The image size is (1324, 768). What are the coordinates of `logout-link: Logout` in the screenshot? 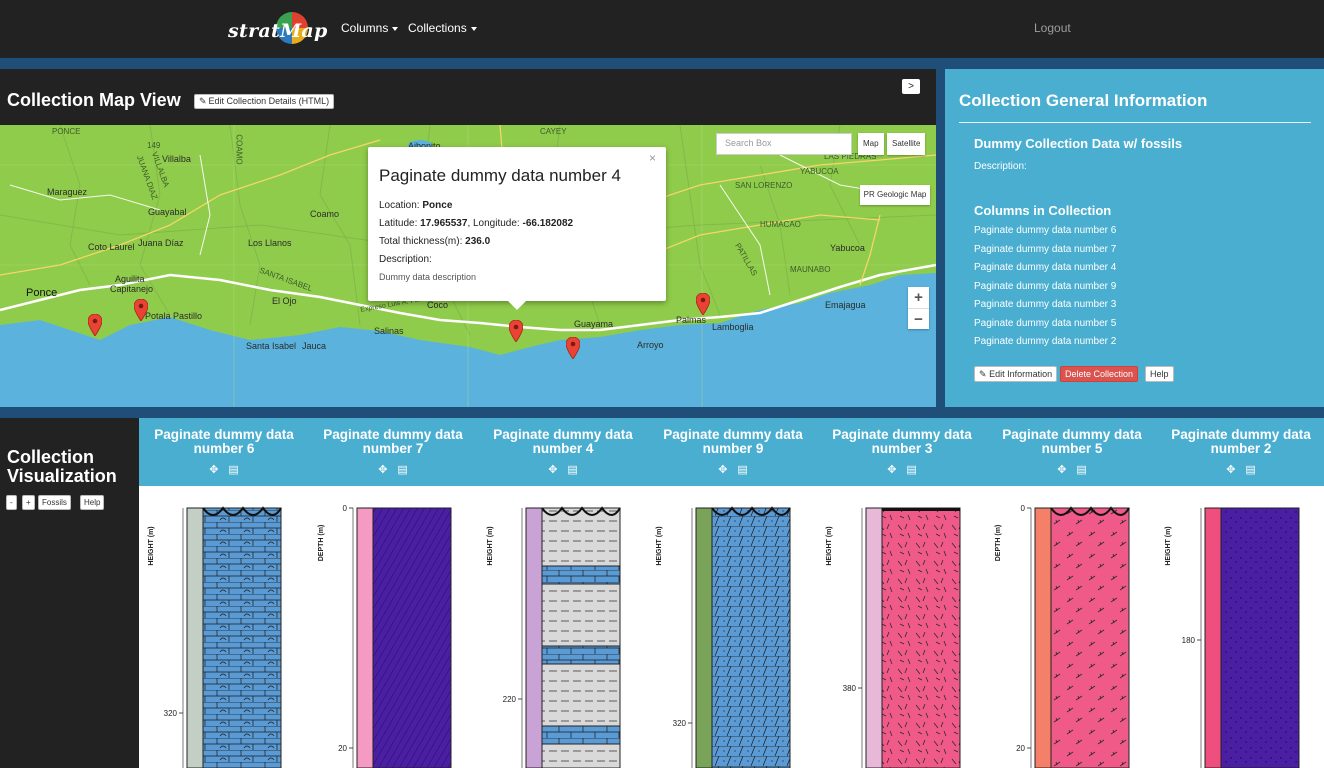 It's located at (1052, 28).